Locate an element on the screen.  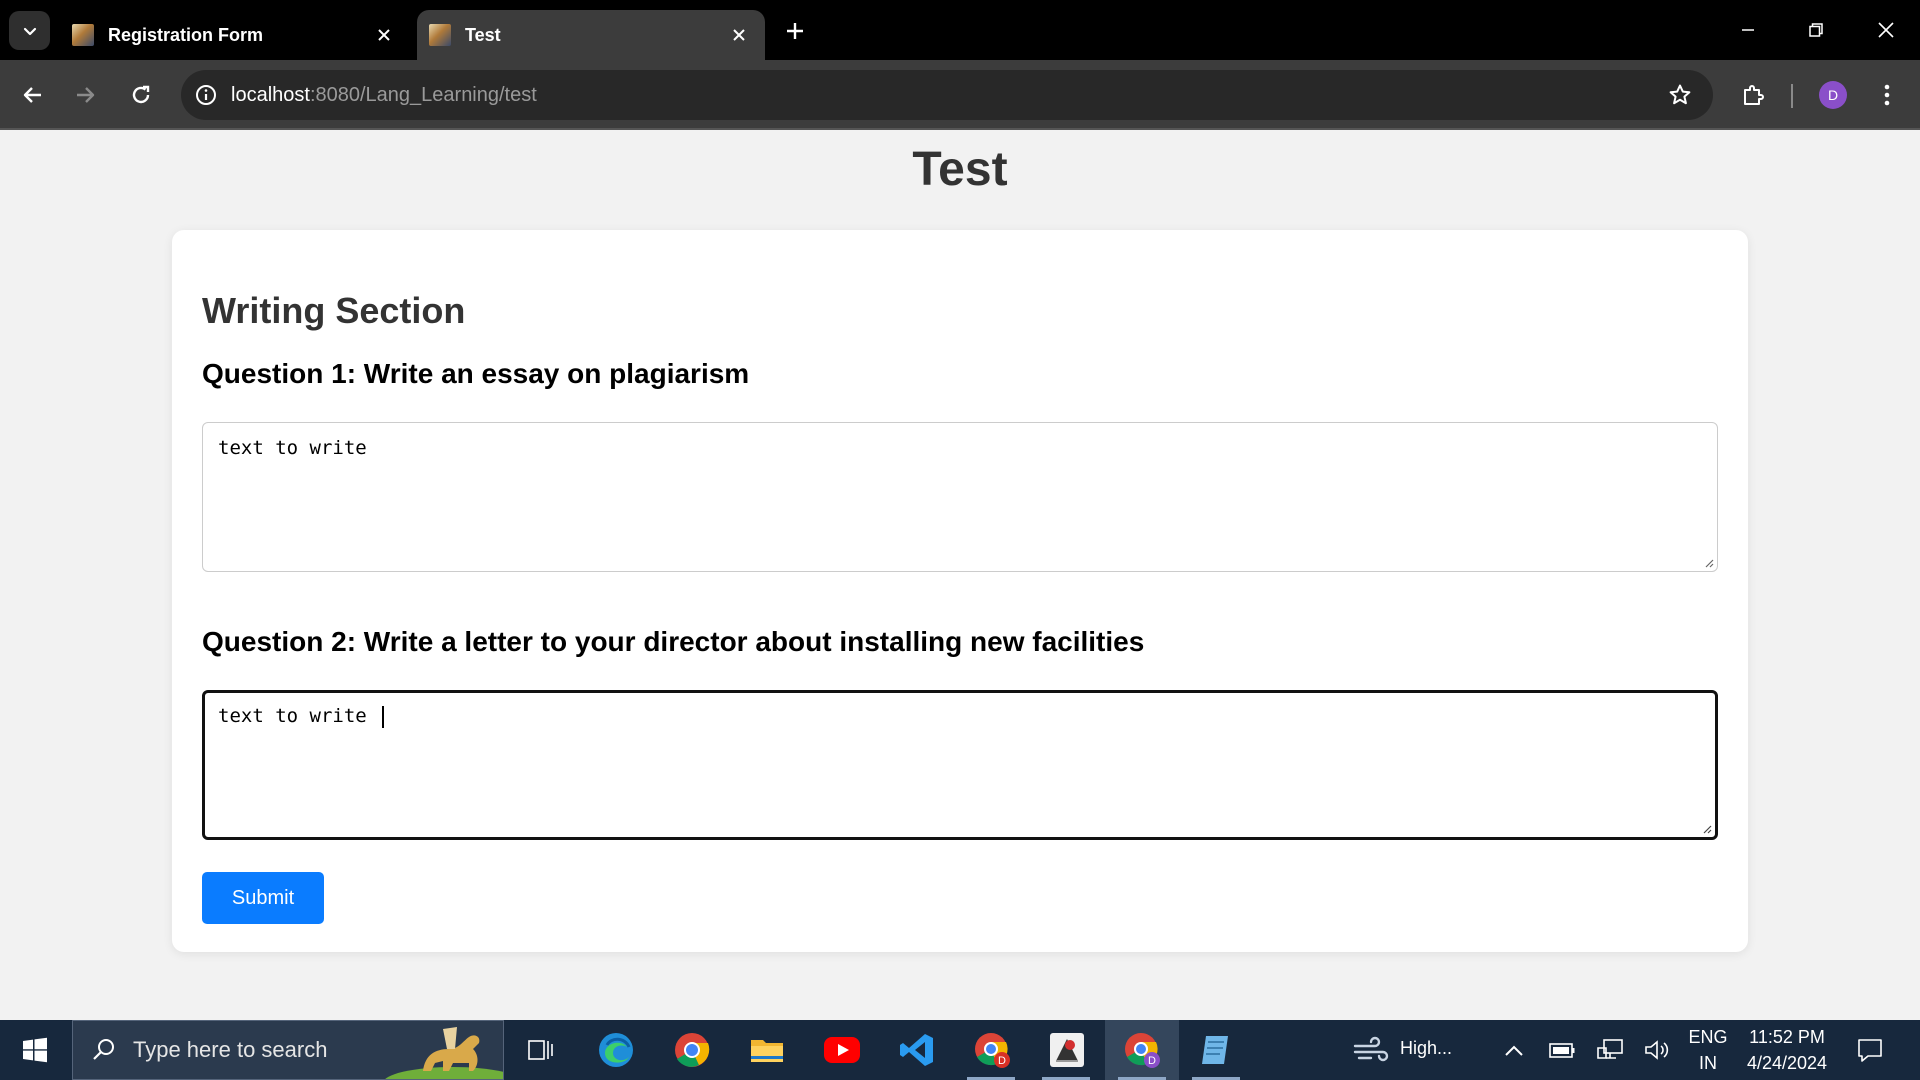
restore-button is located at coordinates (1816, 30).